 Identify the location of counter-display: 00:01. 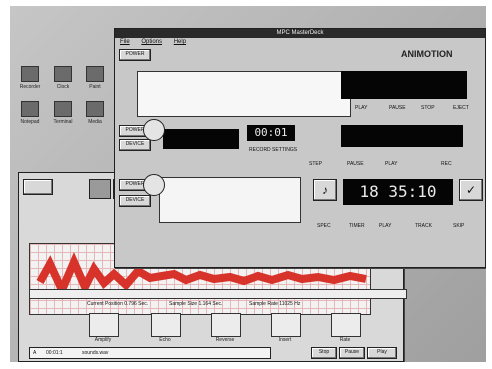
(271, 133).